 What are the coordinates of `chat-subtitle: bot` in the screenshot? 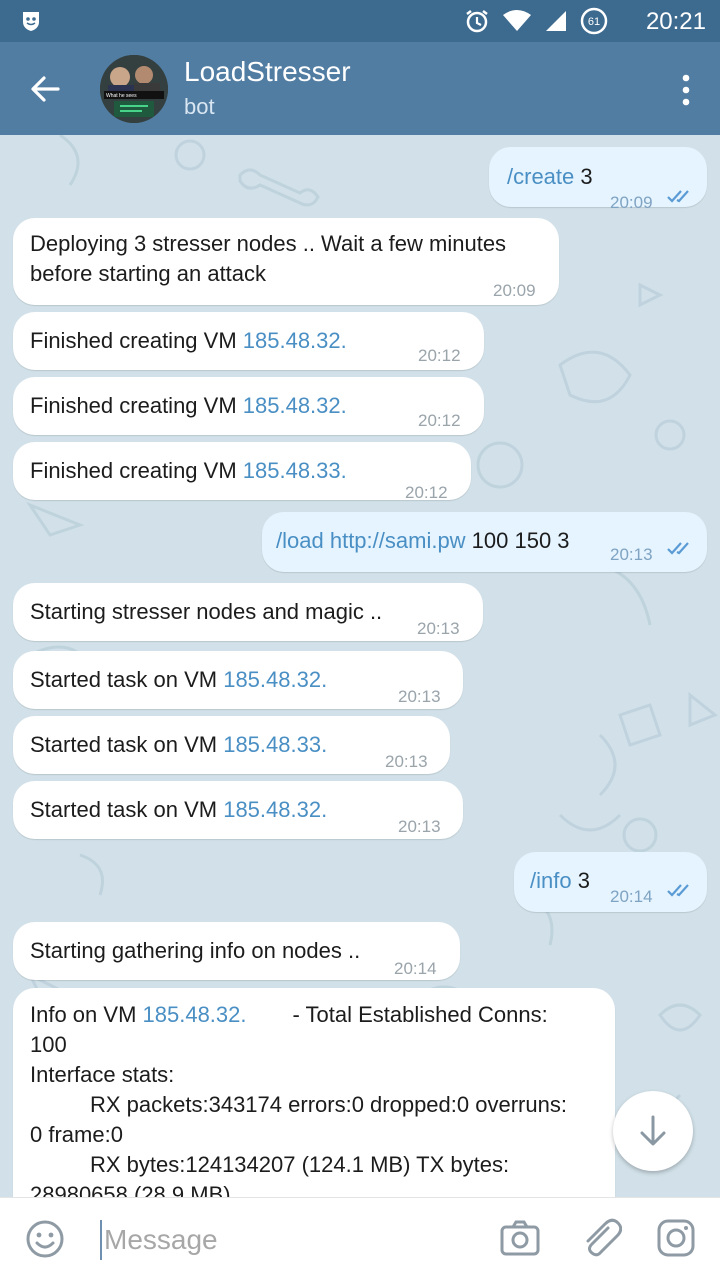 It's located at (199, 106).